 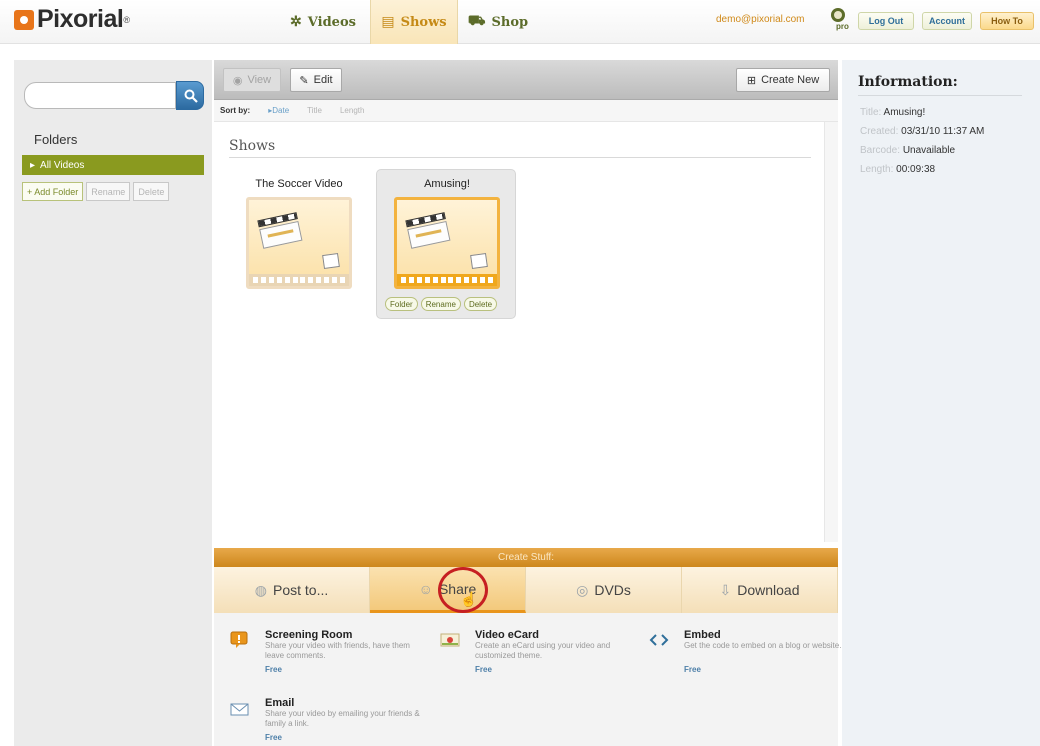 What do you see at coordinates (24, 19) in the screenshot?
I see `logo-mark-icon` at bounding box center [24, 19].